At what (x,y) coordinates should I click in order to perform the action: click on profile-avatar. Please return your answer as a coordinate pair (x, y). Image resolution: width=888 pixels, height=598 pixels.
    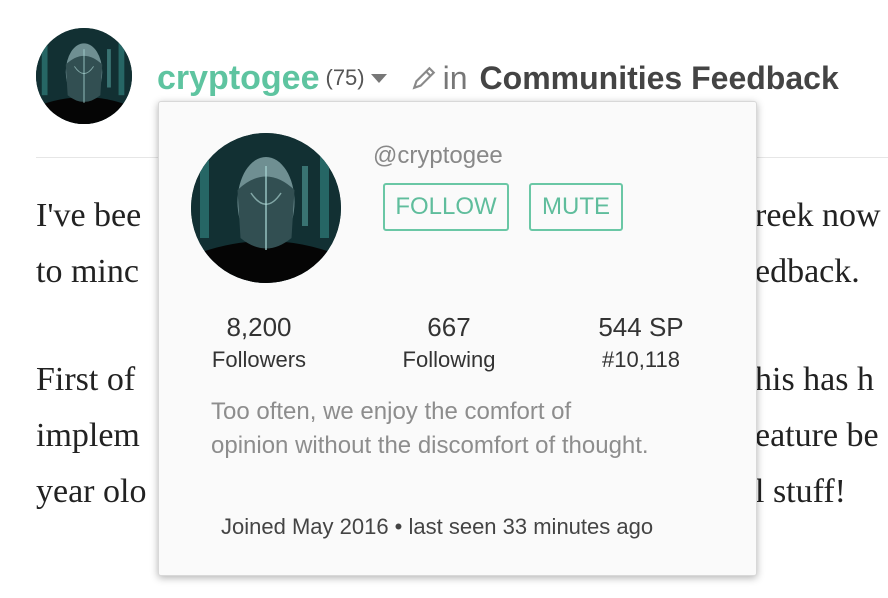
    Looking at the image, I should click on (266, 208).